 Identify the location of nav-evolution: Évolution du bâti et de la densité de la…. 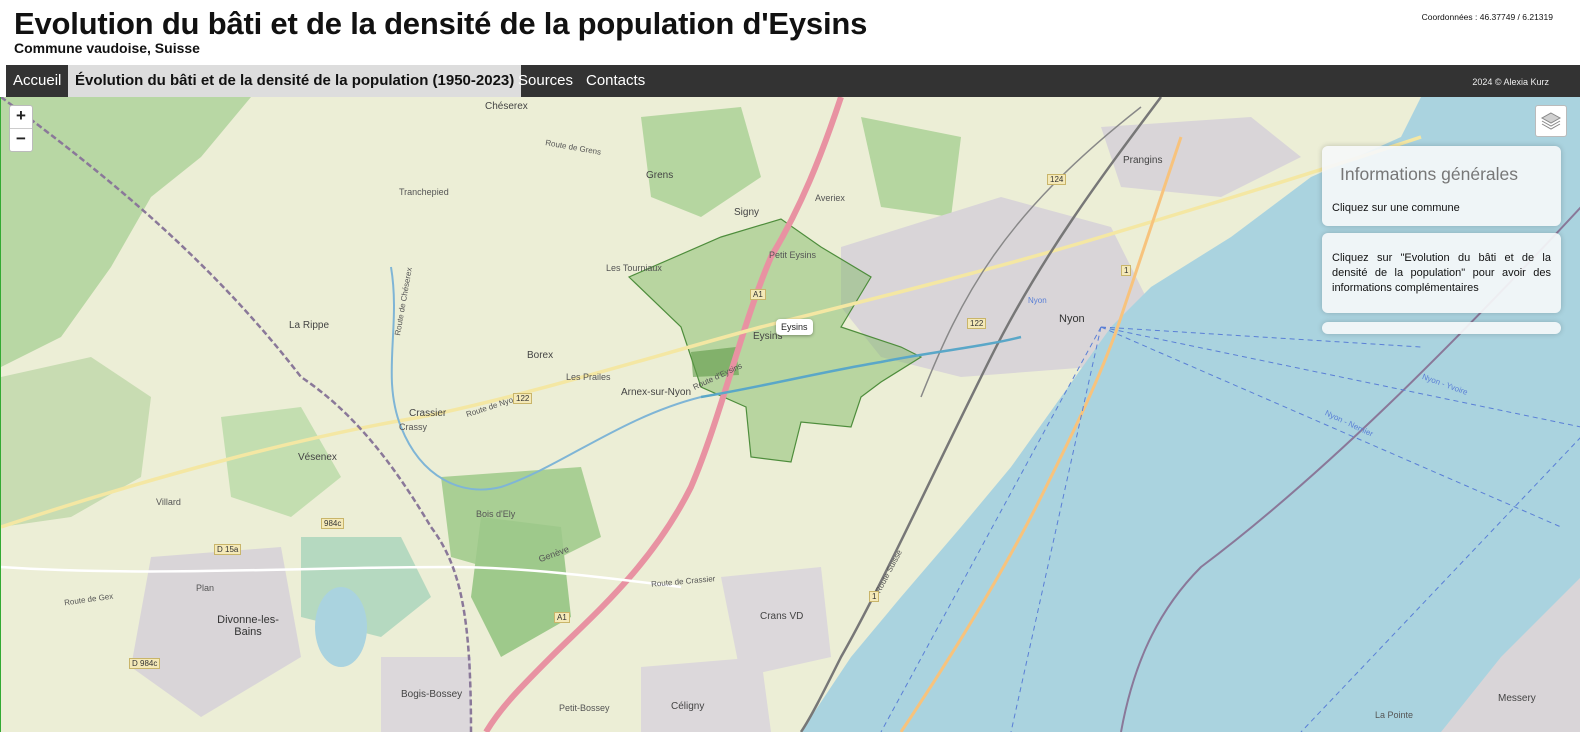
(295, 81).